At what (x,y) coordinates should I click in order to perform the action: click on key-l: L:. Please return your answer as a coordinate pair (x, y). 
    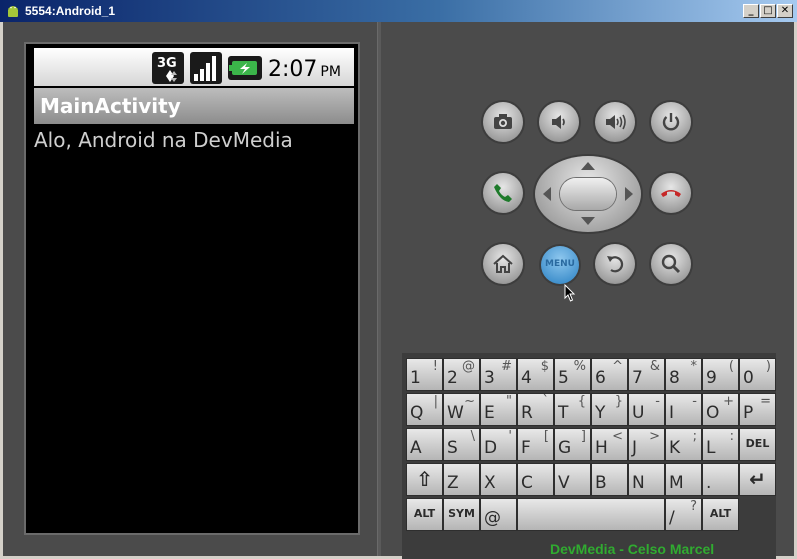
    Looking at the image, I should click on (720, 444).